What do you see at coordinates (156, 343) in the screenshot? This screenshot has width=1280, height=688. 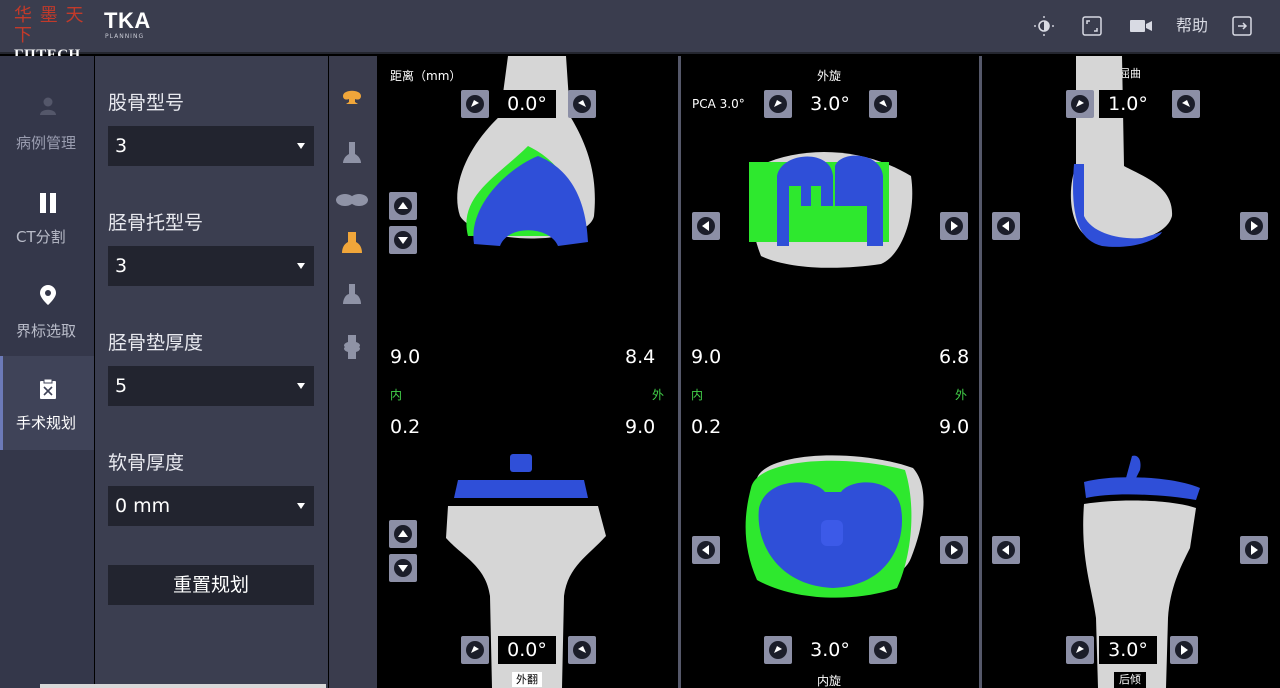 I see `insert-thickness-label: 胫骨垫厚度` at bounding box center [156, 343].